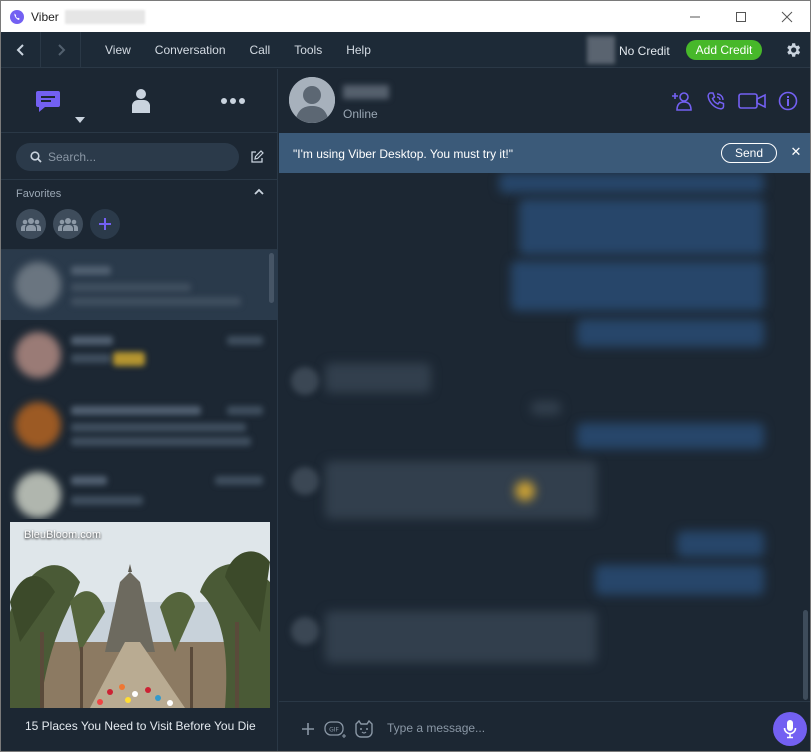 Image resolution: width=811 pixels, height=752 pixels. I want to click on window-title: Viber, so click(45, 16).